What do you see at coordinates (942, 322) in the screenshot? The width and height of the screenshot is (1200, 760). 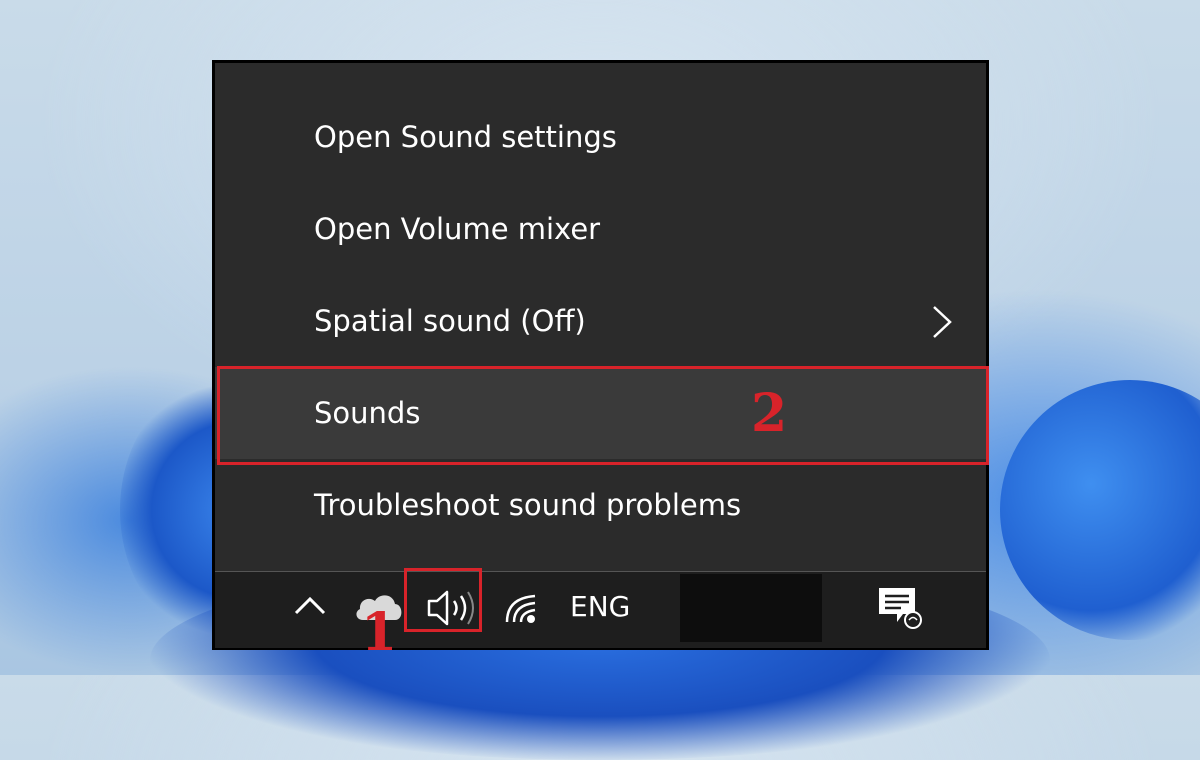 I see `chevron-right-icon` at bounding box center [942, 322].